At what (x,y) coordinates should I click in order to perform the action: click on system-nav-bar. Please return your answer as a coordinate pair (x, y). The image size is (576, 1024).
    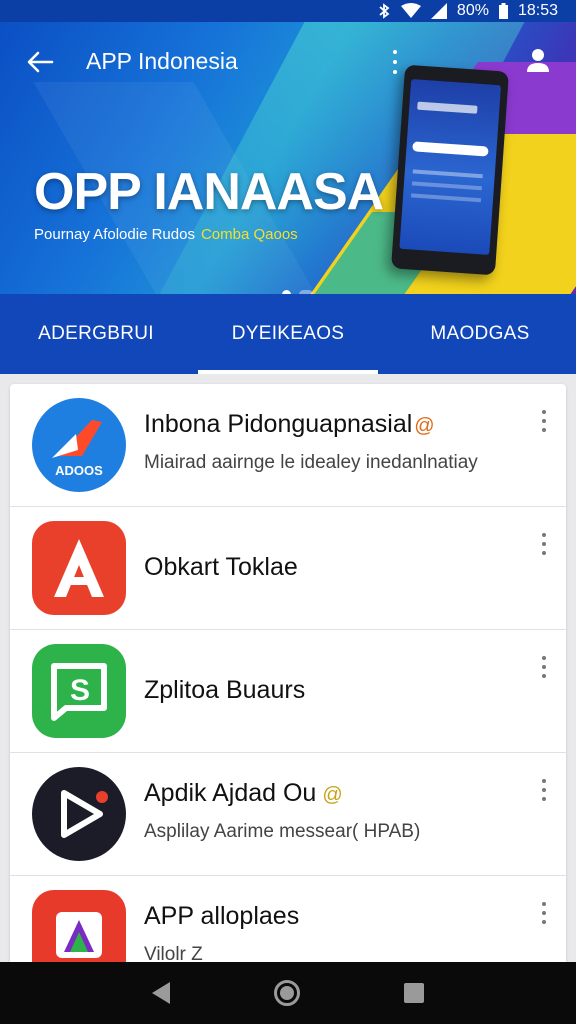
    Looking at the image, I should click on (288, 993).